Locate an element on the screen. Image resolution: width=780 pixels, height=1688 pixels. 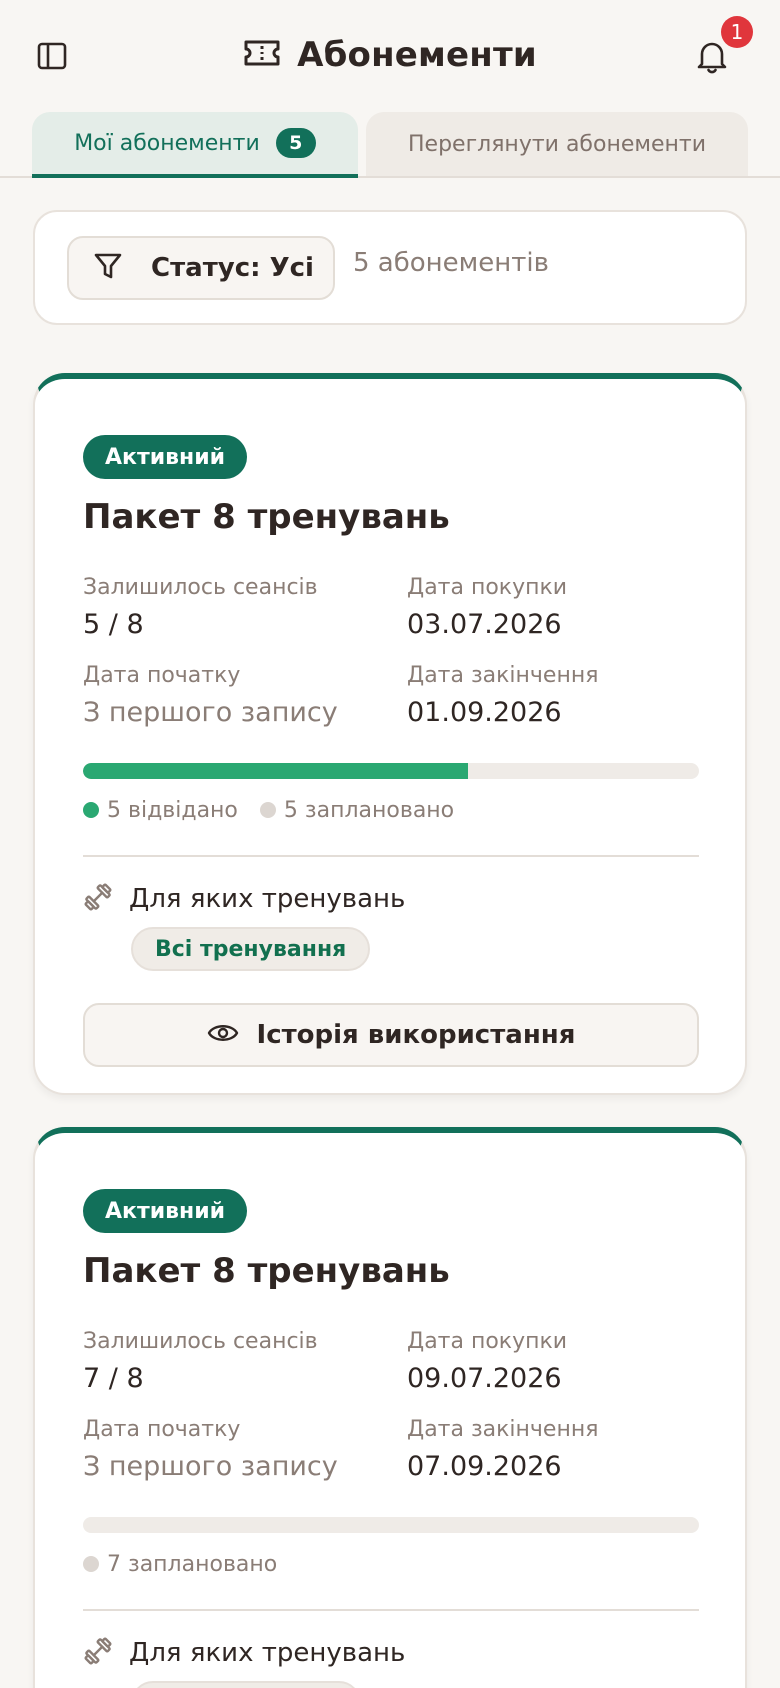
legend-visited: 5 відвідано is located at coordinates (160, 810).